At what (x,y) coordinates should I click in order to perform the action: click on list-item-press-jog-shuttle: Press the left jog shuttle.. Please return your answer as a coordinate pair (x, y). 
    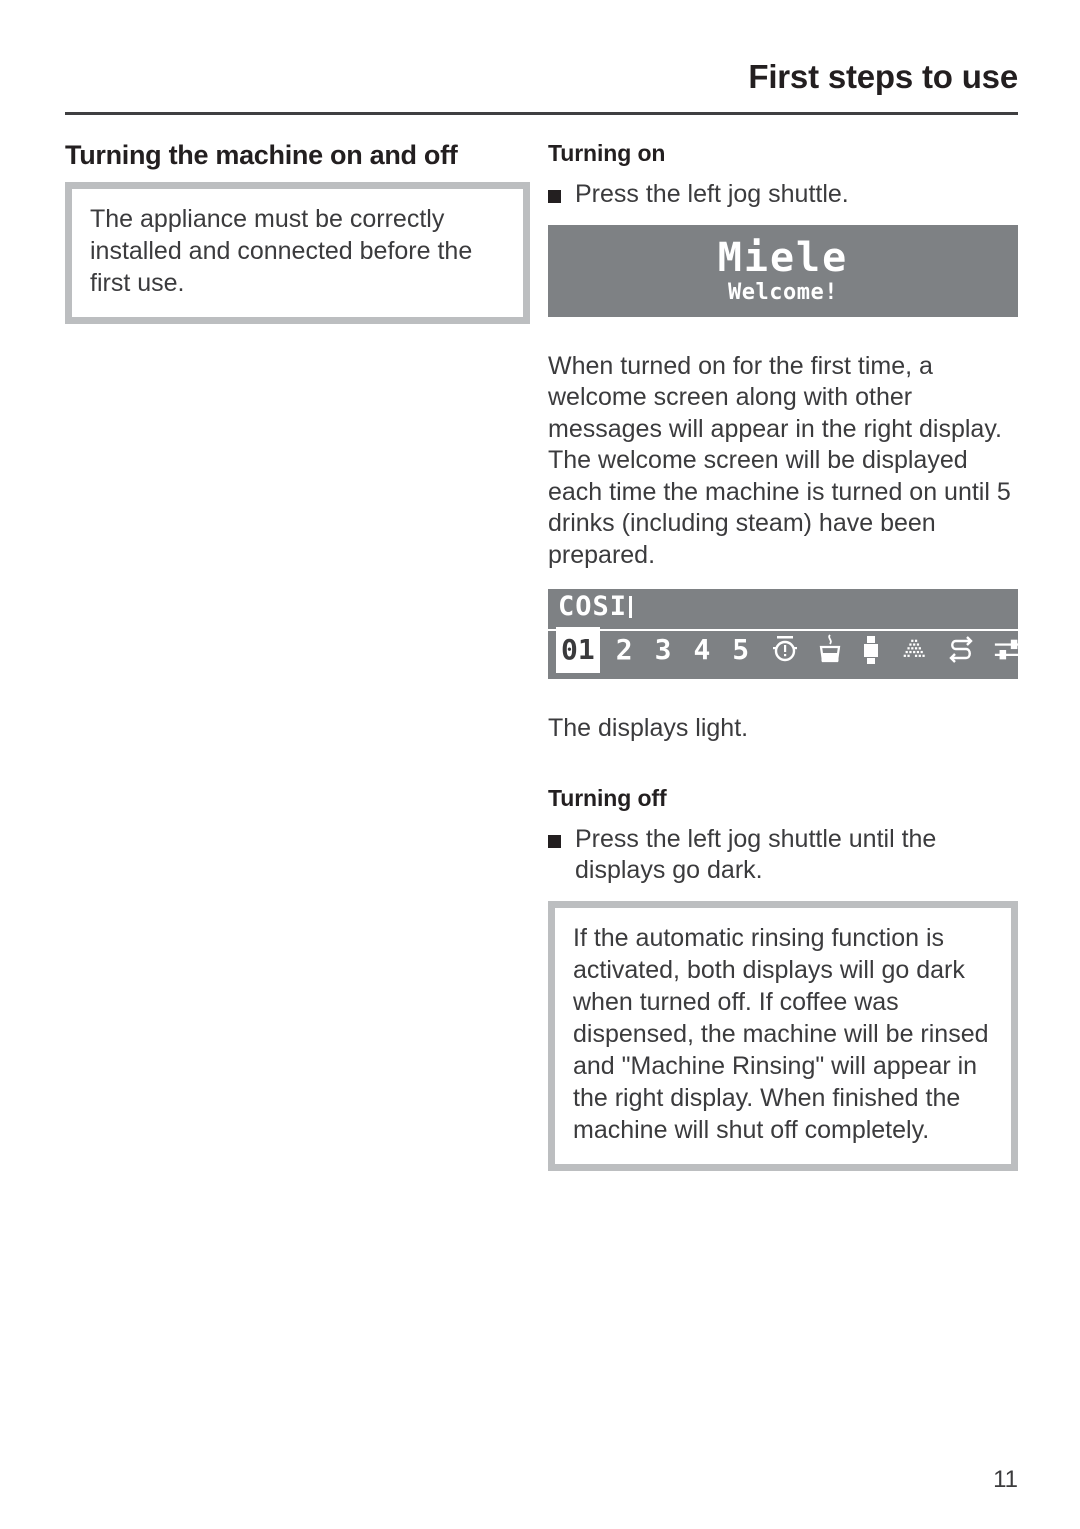
    Looking at the image, I should click on (783, 195).